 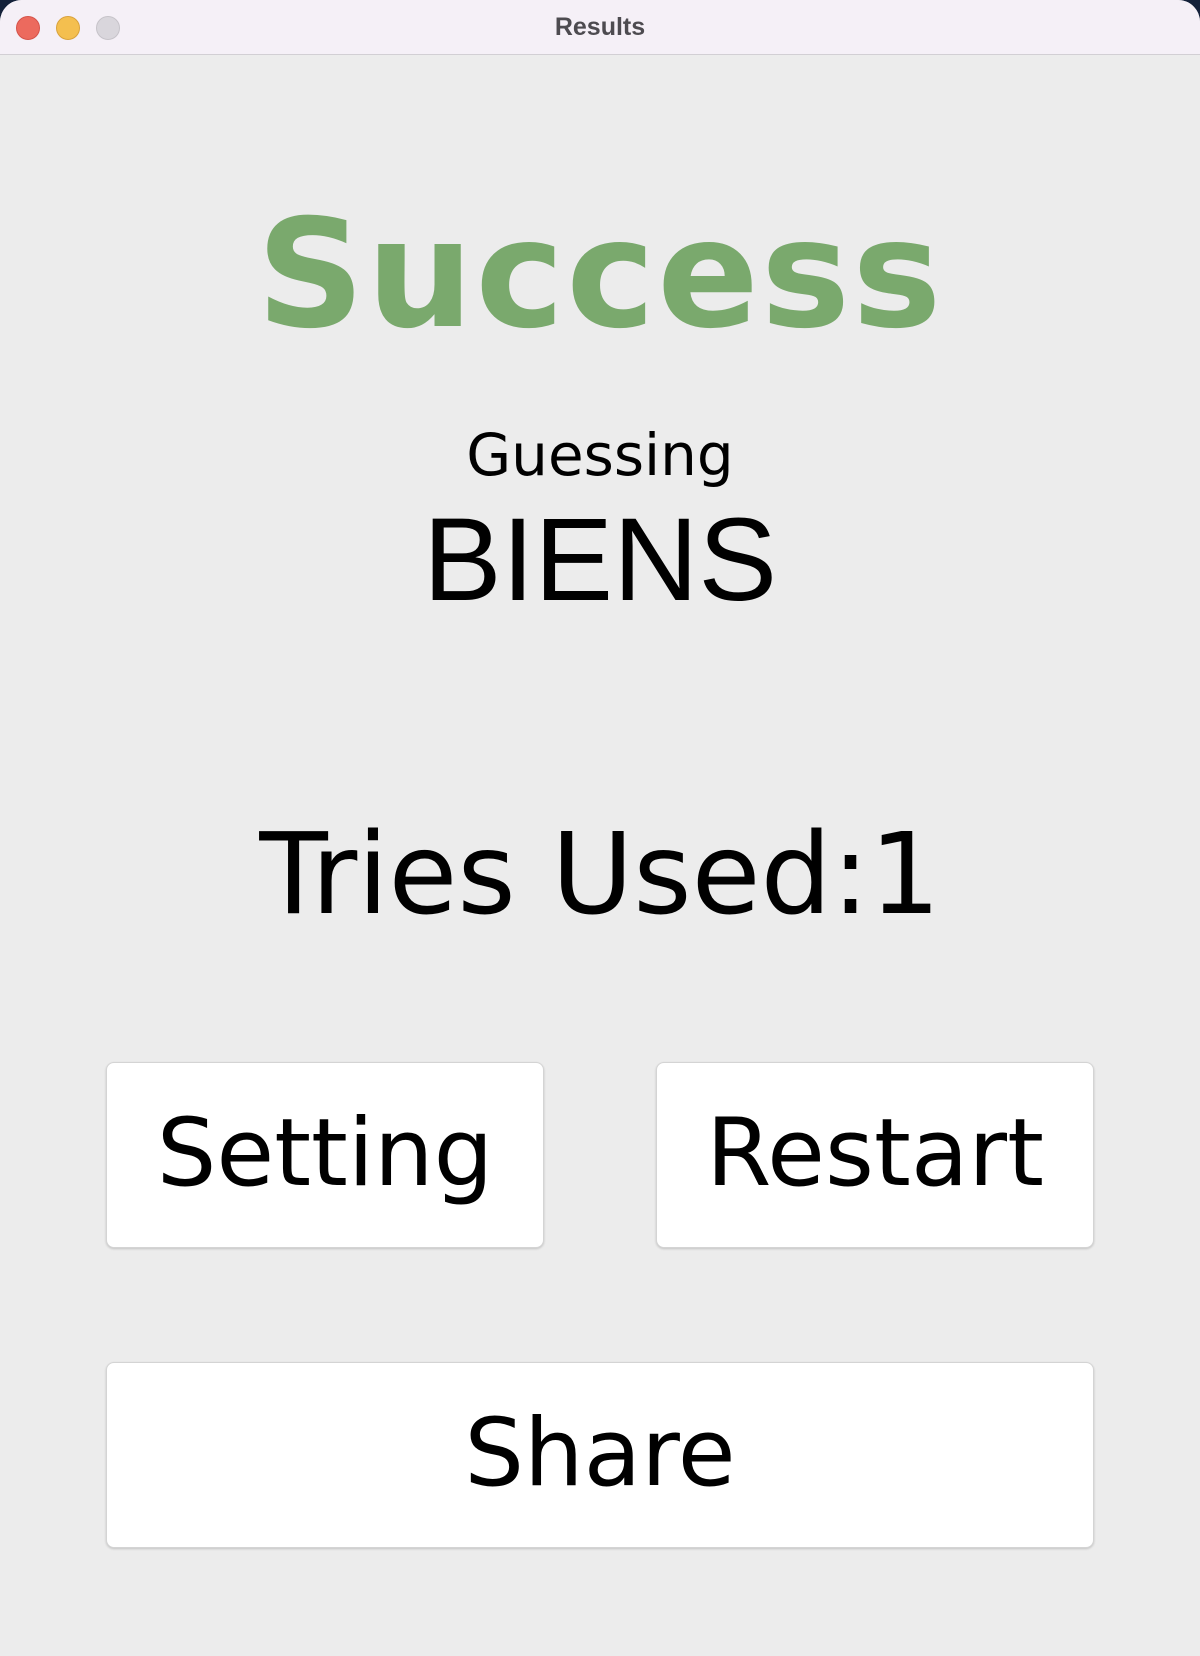 What do you see at coordinates (325, 1155) in the screenshot?
I see `setting-button: Setting` at bounding box center [325, 1155].